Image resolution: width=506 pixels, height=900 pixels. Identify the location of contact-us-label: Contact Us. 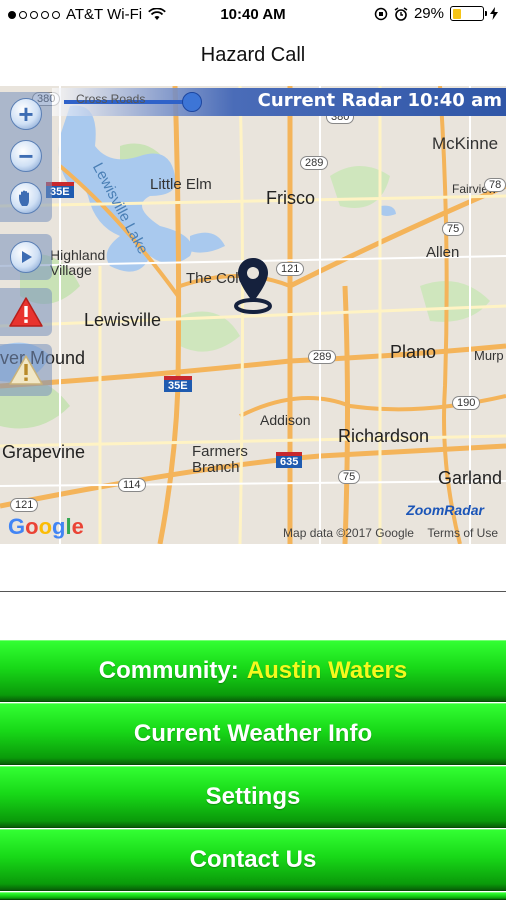
(253, 859).